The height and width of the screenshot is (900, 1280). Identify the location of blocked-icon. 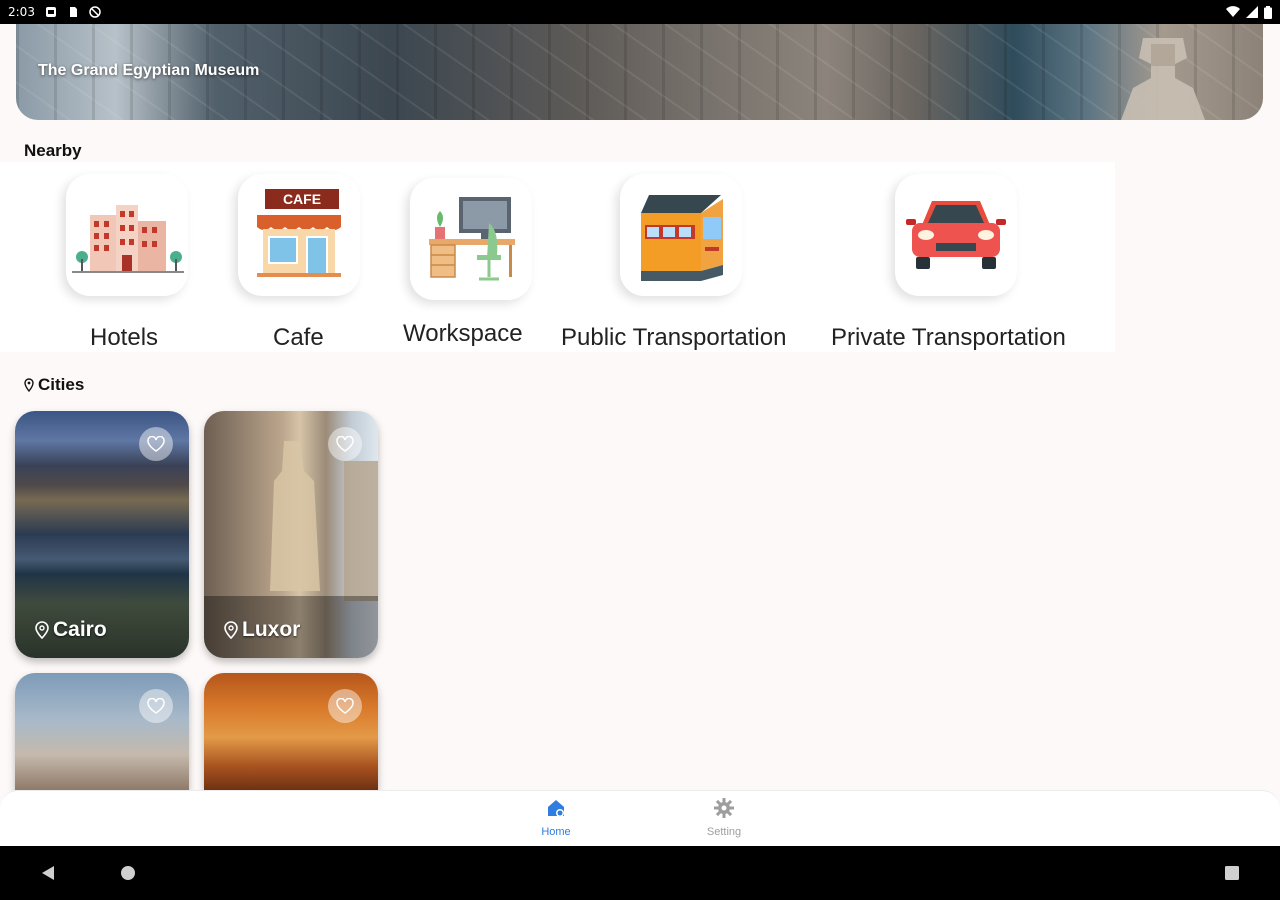
(95, 12).